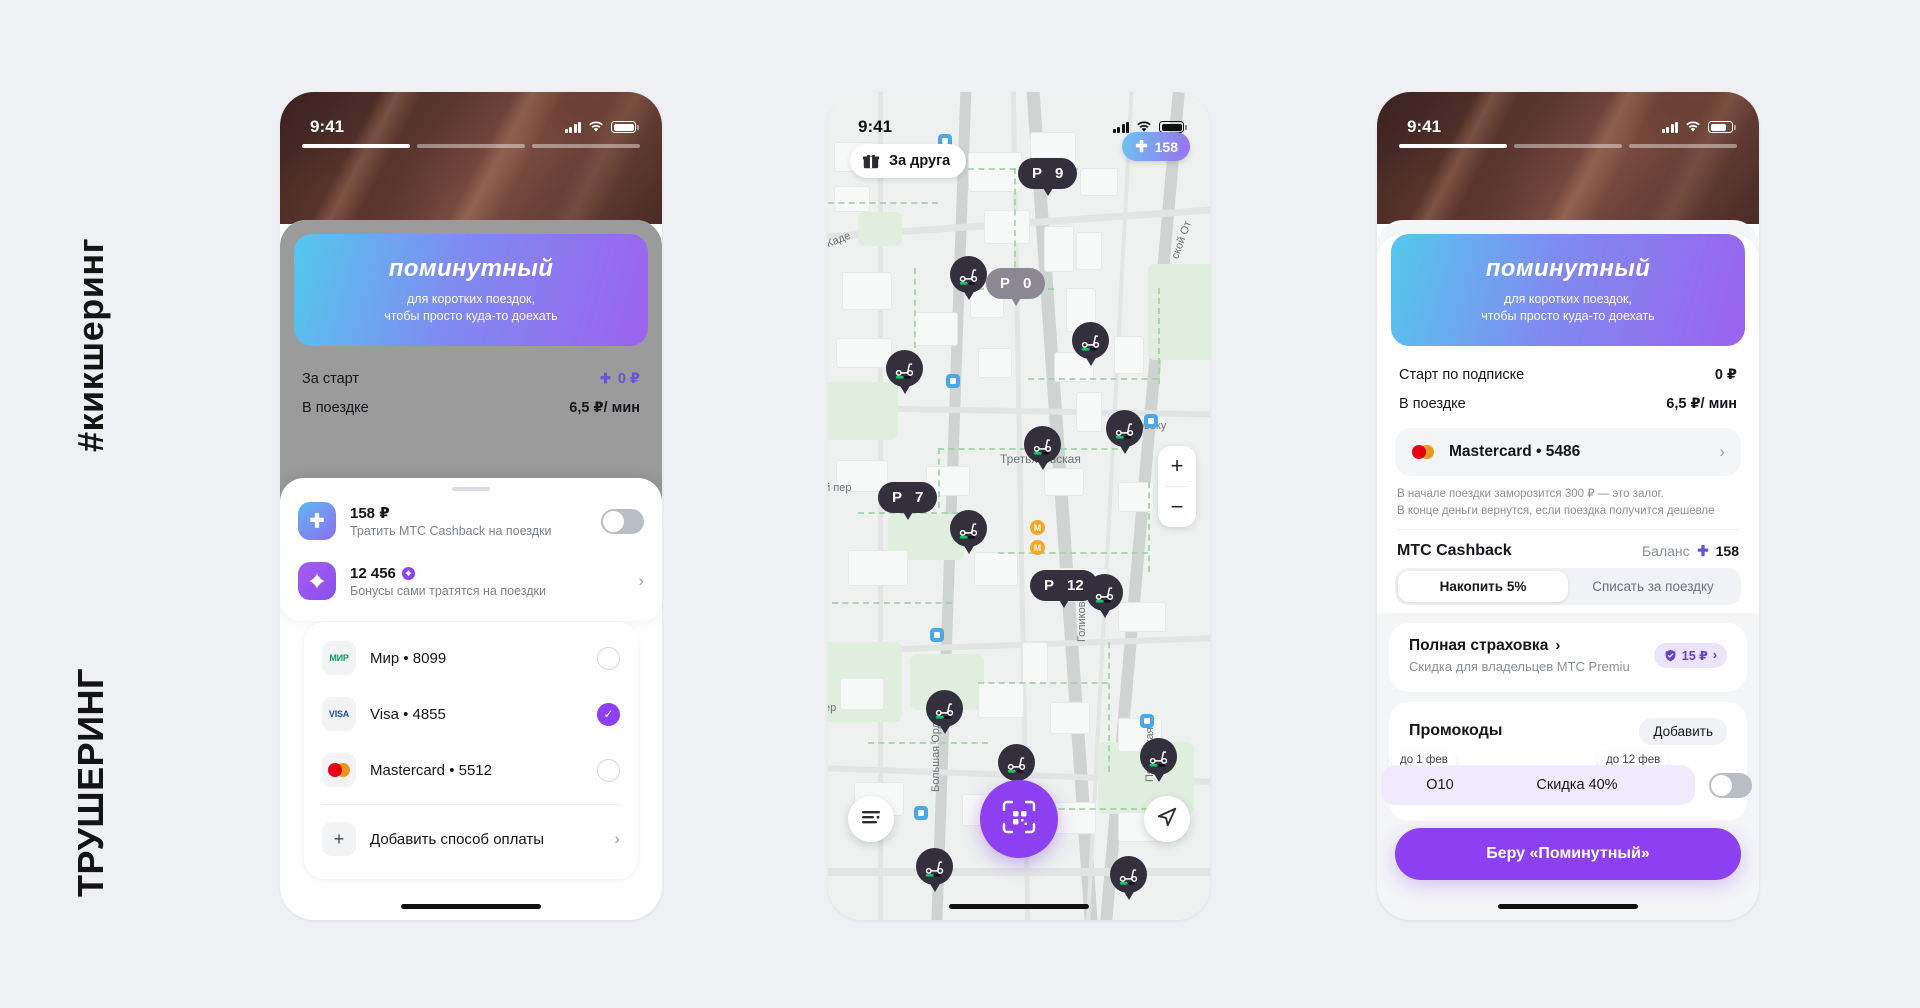 This screenshot has height=1008, width=1920. I want to click on filters-button, so click(871, 819).